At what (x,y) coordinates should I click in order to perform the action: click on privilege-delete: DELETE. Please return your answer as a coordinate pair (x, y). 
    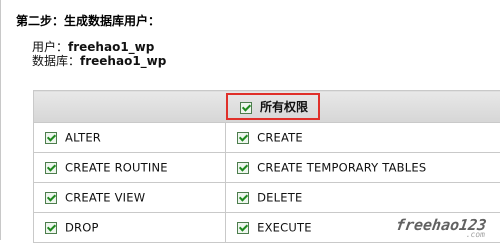
    Looking at the image, I should click on (363, 198).